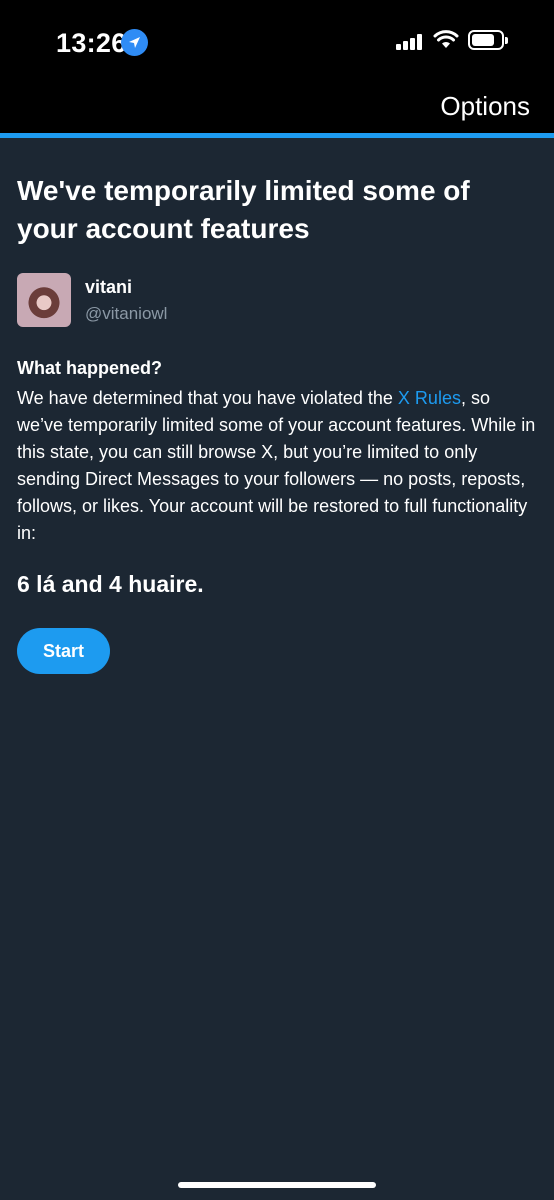  I want to click on user-row: vitani @vitaniowl, so click(277, 301).